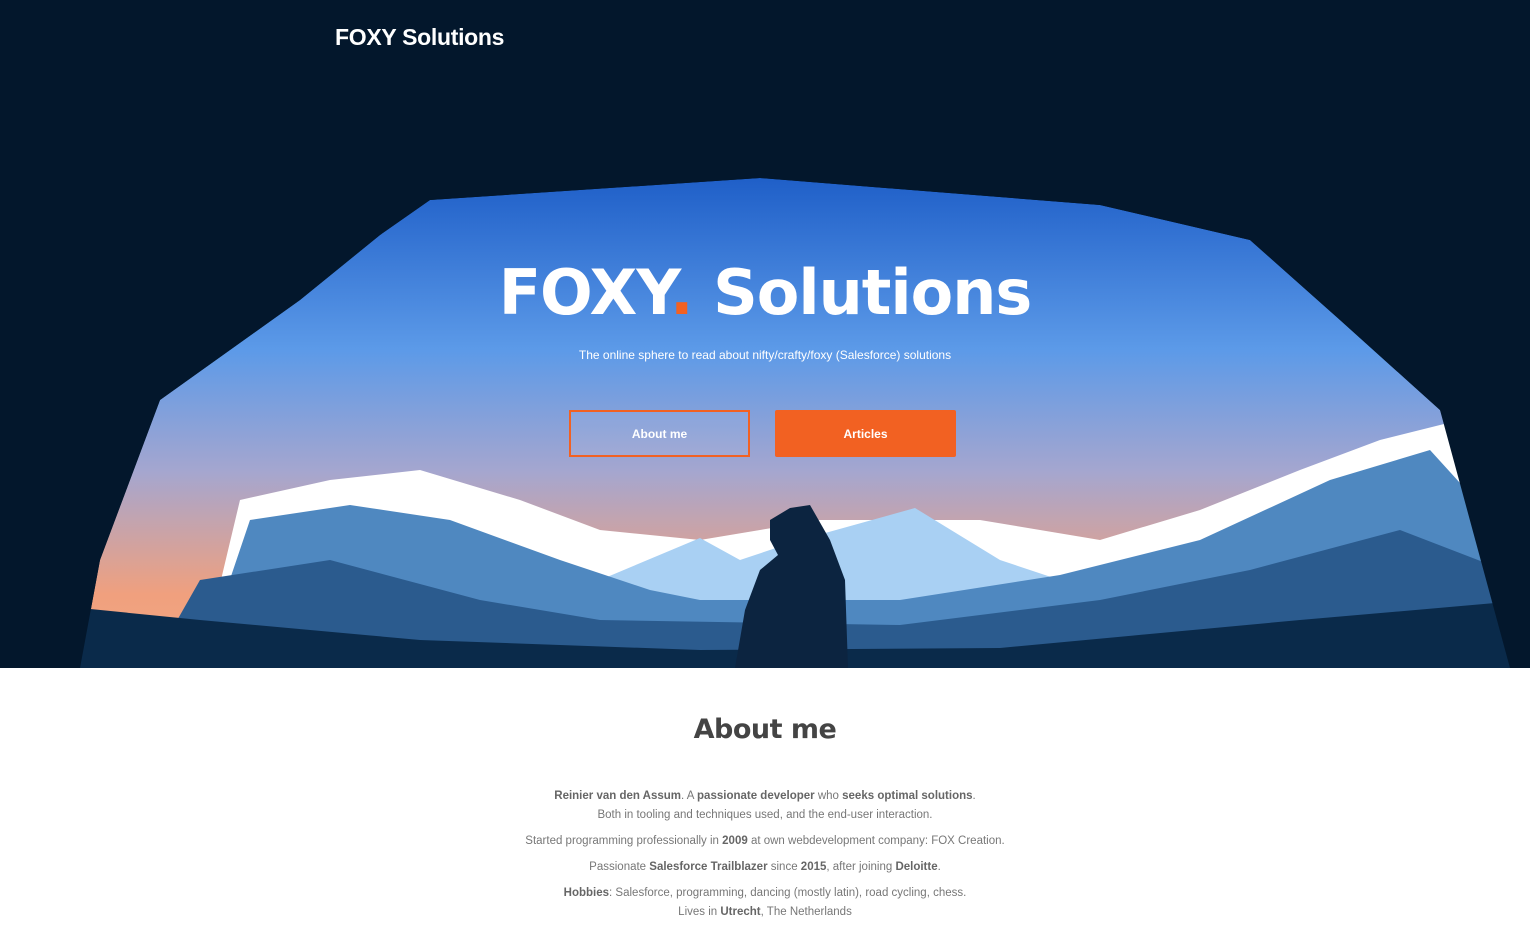 The image size is (1530, 929). Describe the element at coordinates (689, 796) in the screenshot. I see `about-text-segment: . A` at that location.